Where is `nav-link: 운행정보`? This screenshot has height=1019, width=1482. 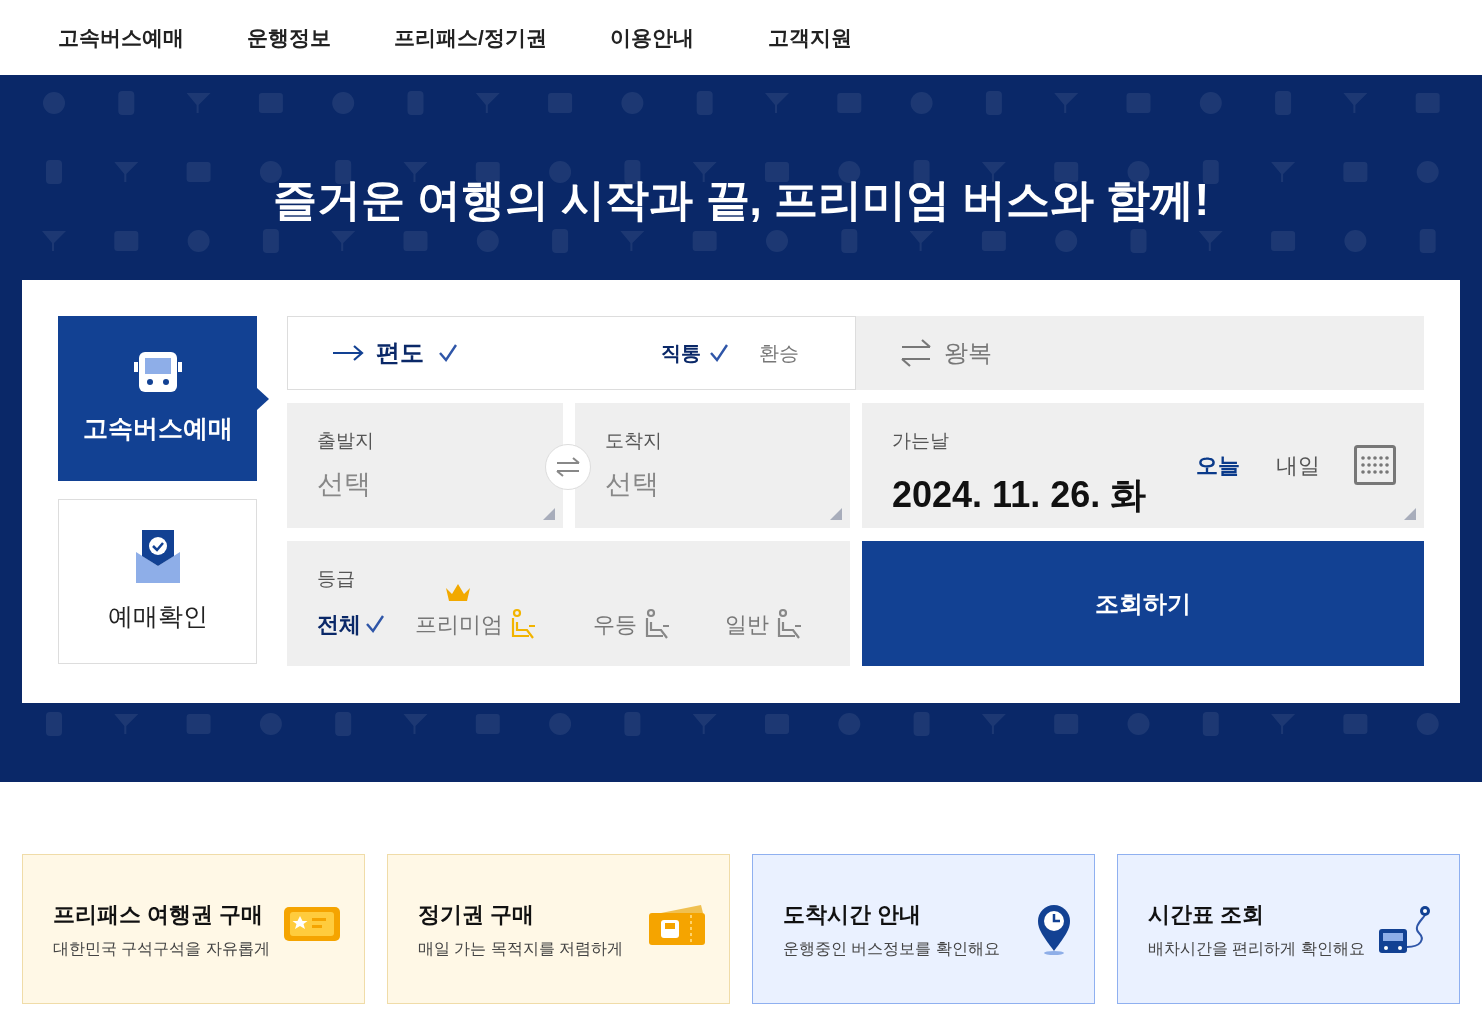
nav-link: 운행정보 is located at coordinates (320, 37).